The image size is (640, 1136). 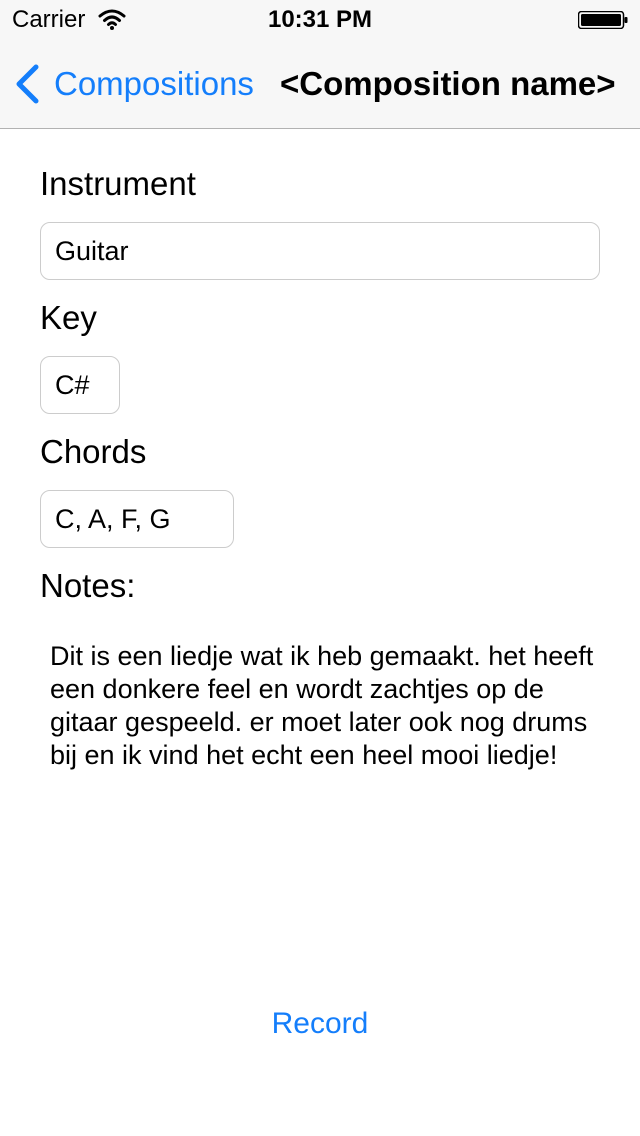 What do you see at coordinates (88, 585) in the screenshot?
I see `notes-label: Notes:` at bounding box center [88, 585].